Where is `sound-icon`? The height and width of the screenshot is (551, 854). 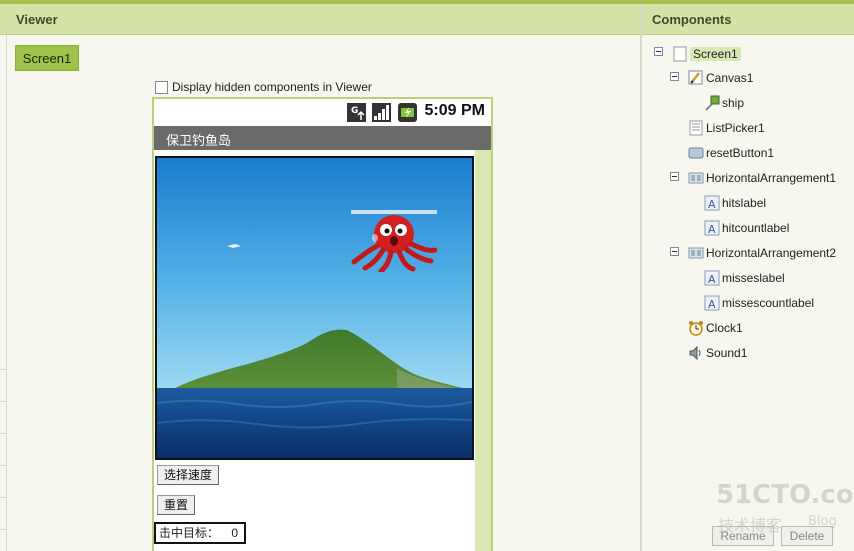 sound-icon is located at coordinates (695, 353).